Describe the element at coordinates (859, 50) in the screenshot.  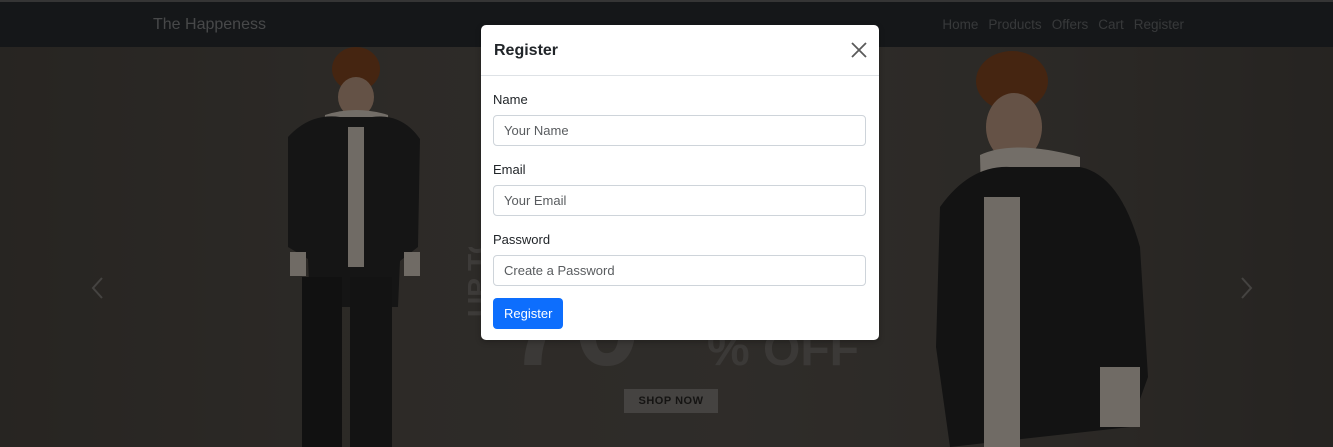
I see `close-icon` at that location.